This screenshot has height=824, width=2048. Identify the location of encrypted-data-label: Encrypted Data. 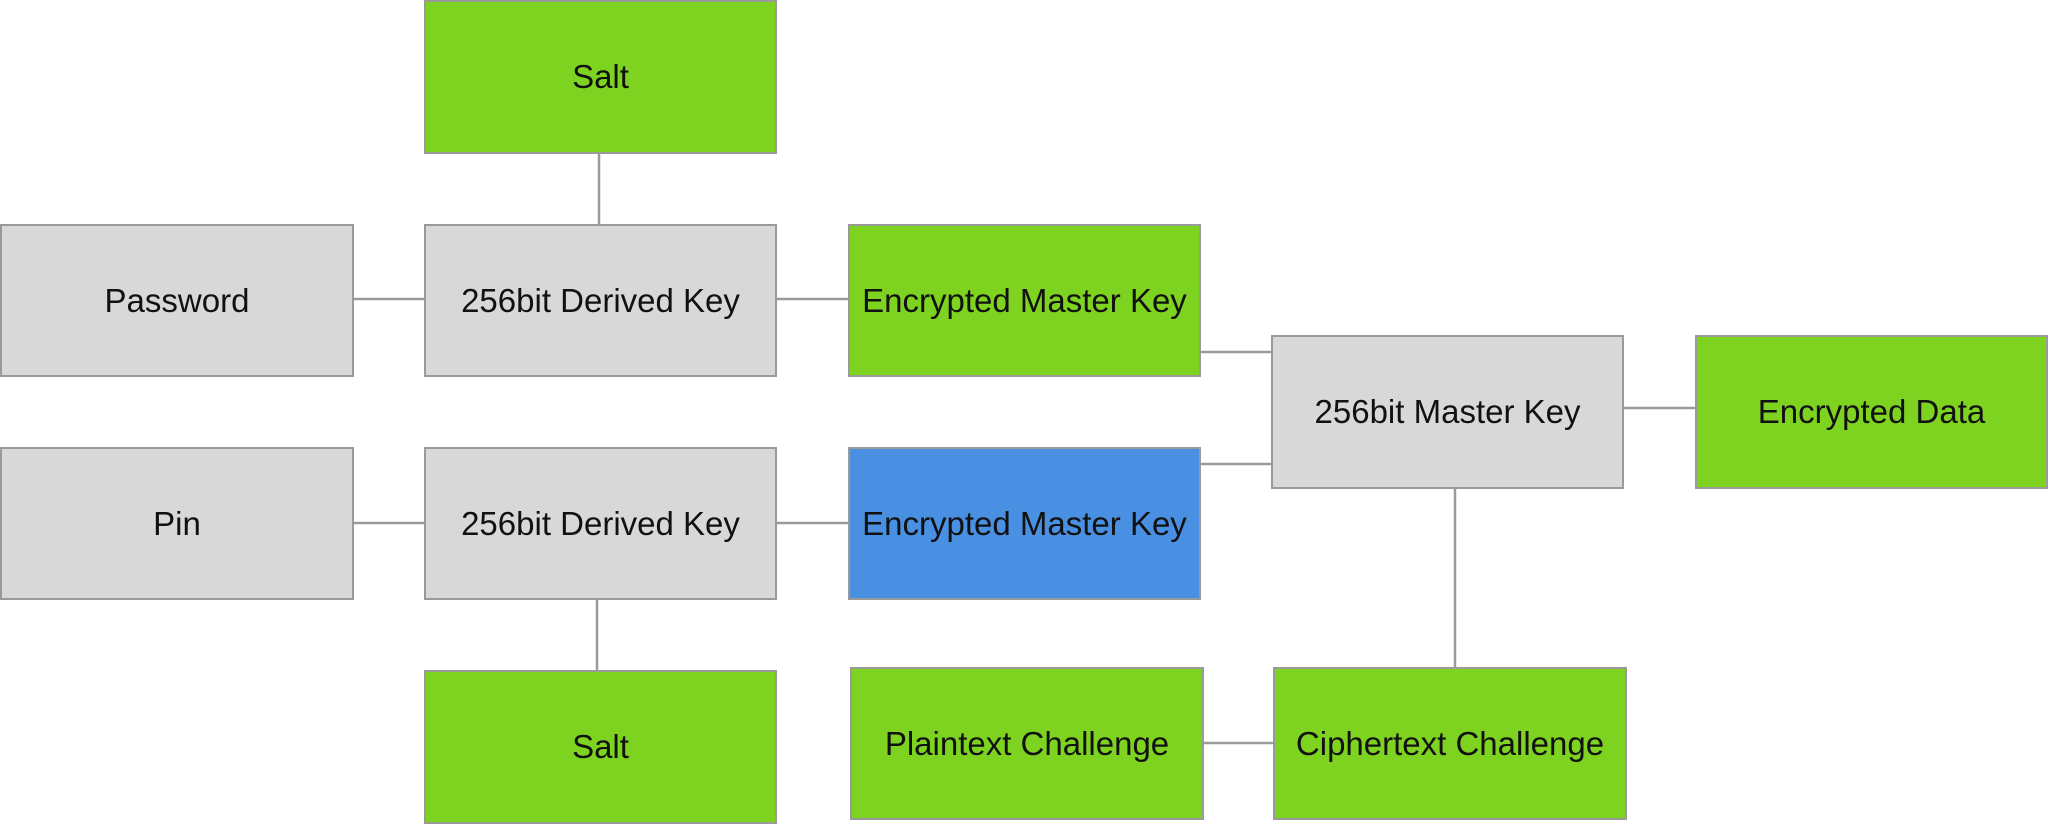
(1871, 411).